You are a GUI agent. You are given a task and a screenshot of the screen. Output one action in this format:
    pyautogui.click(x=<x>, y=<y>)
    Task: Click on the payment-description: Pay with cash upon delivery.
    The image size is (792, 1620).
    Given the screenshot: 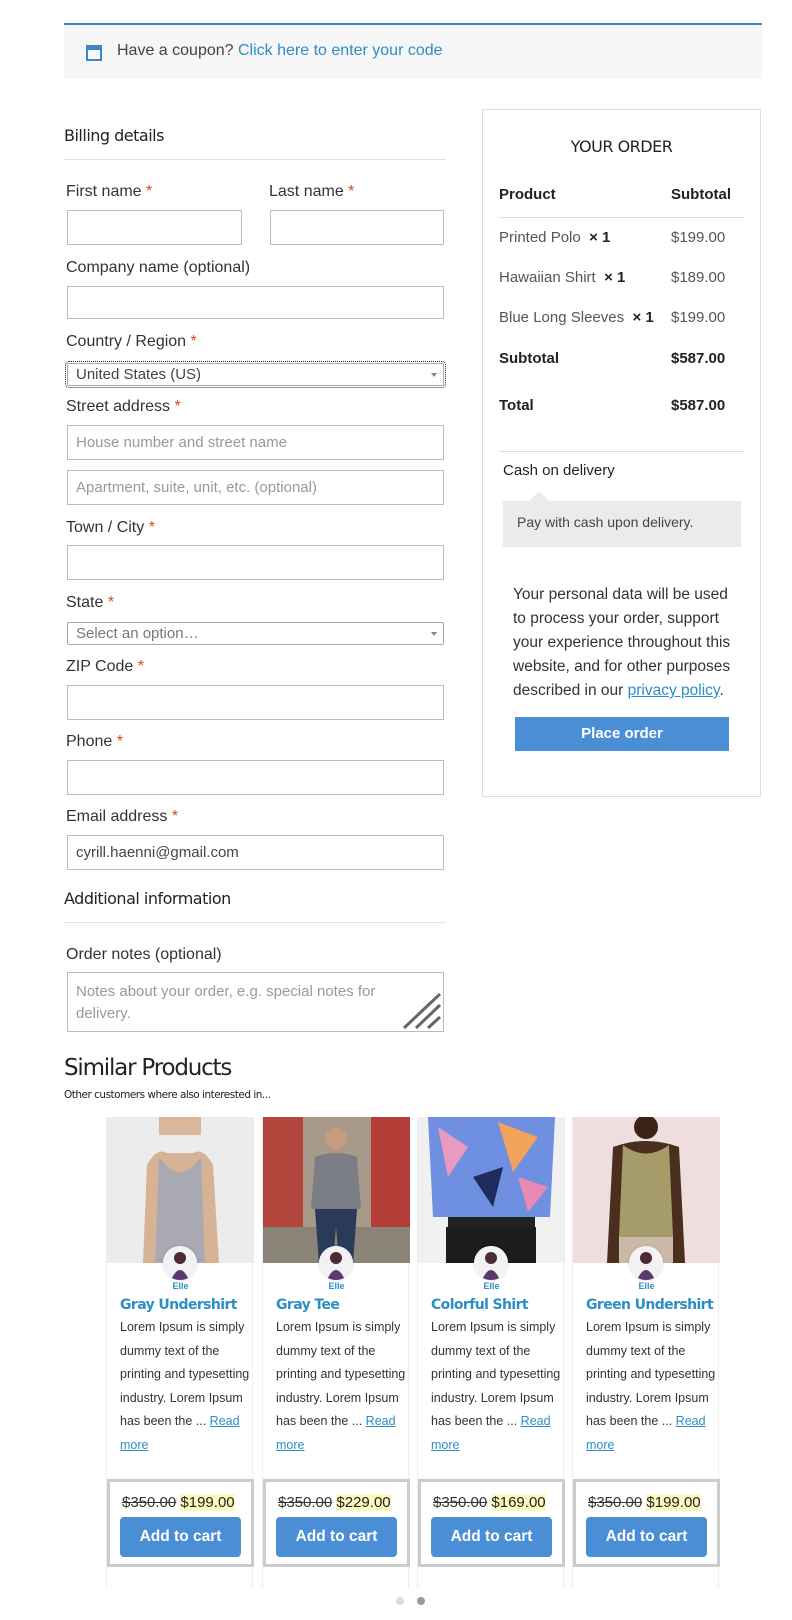 What is the action you would take?
    pyautogui.click(x=622, y=519)
    